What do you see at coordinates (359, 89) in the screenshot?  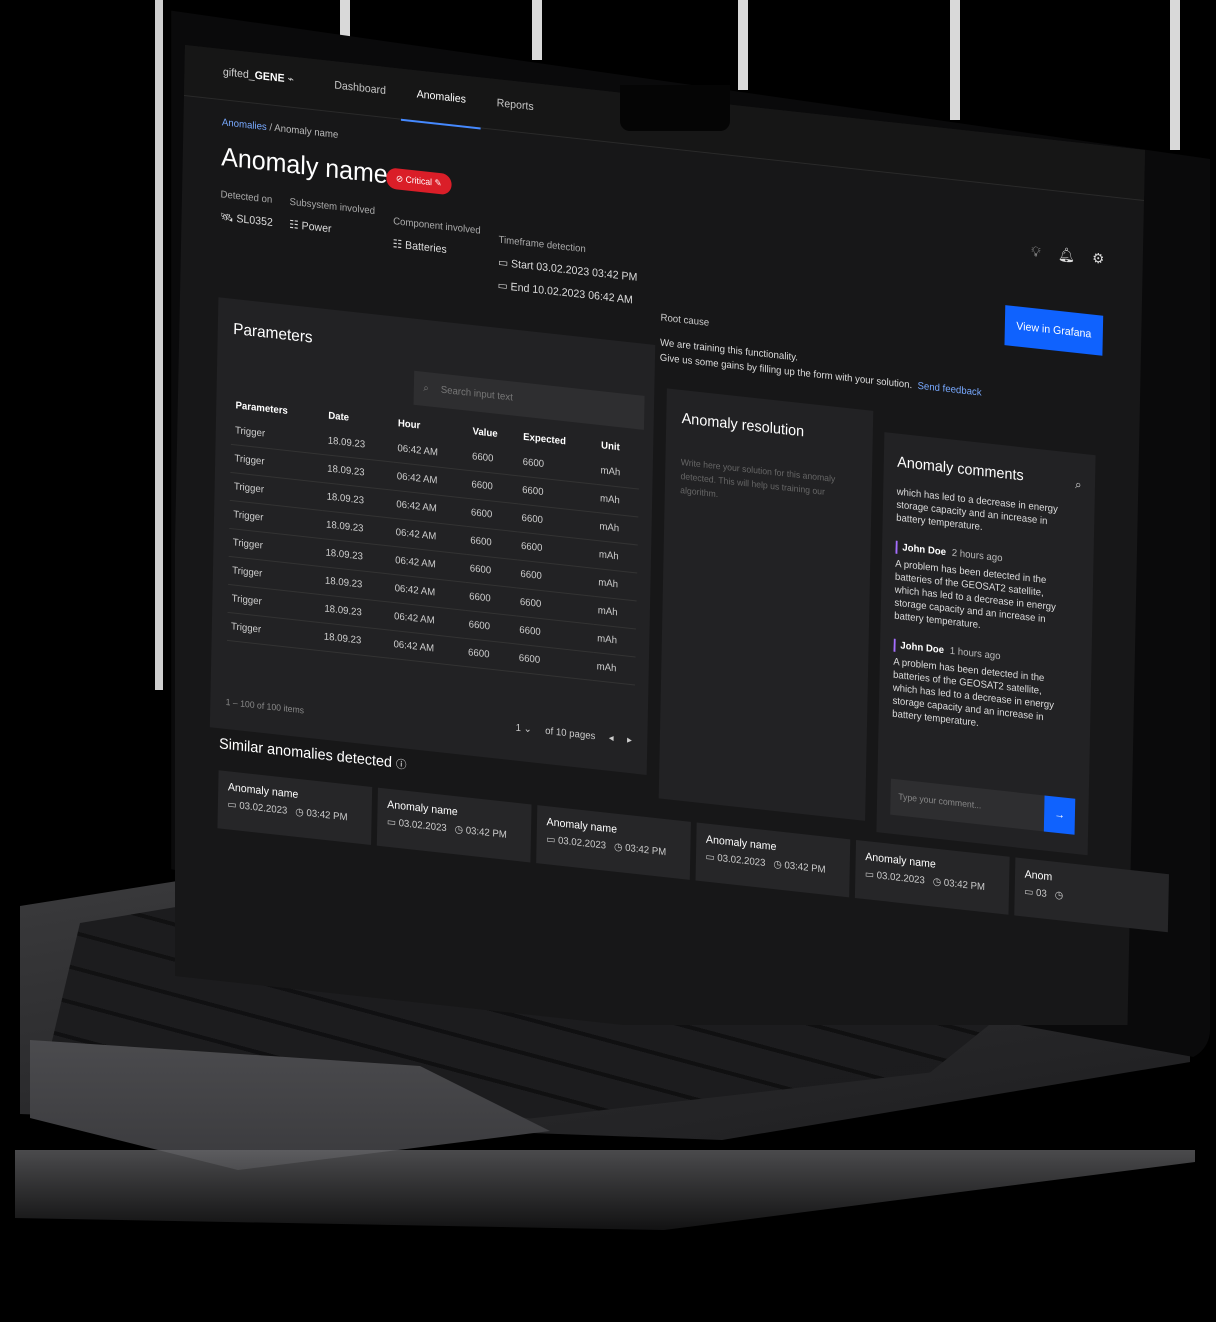 I see `tab-dashboard: Dashboard` at bounding box center [359, 89].